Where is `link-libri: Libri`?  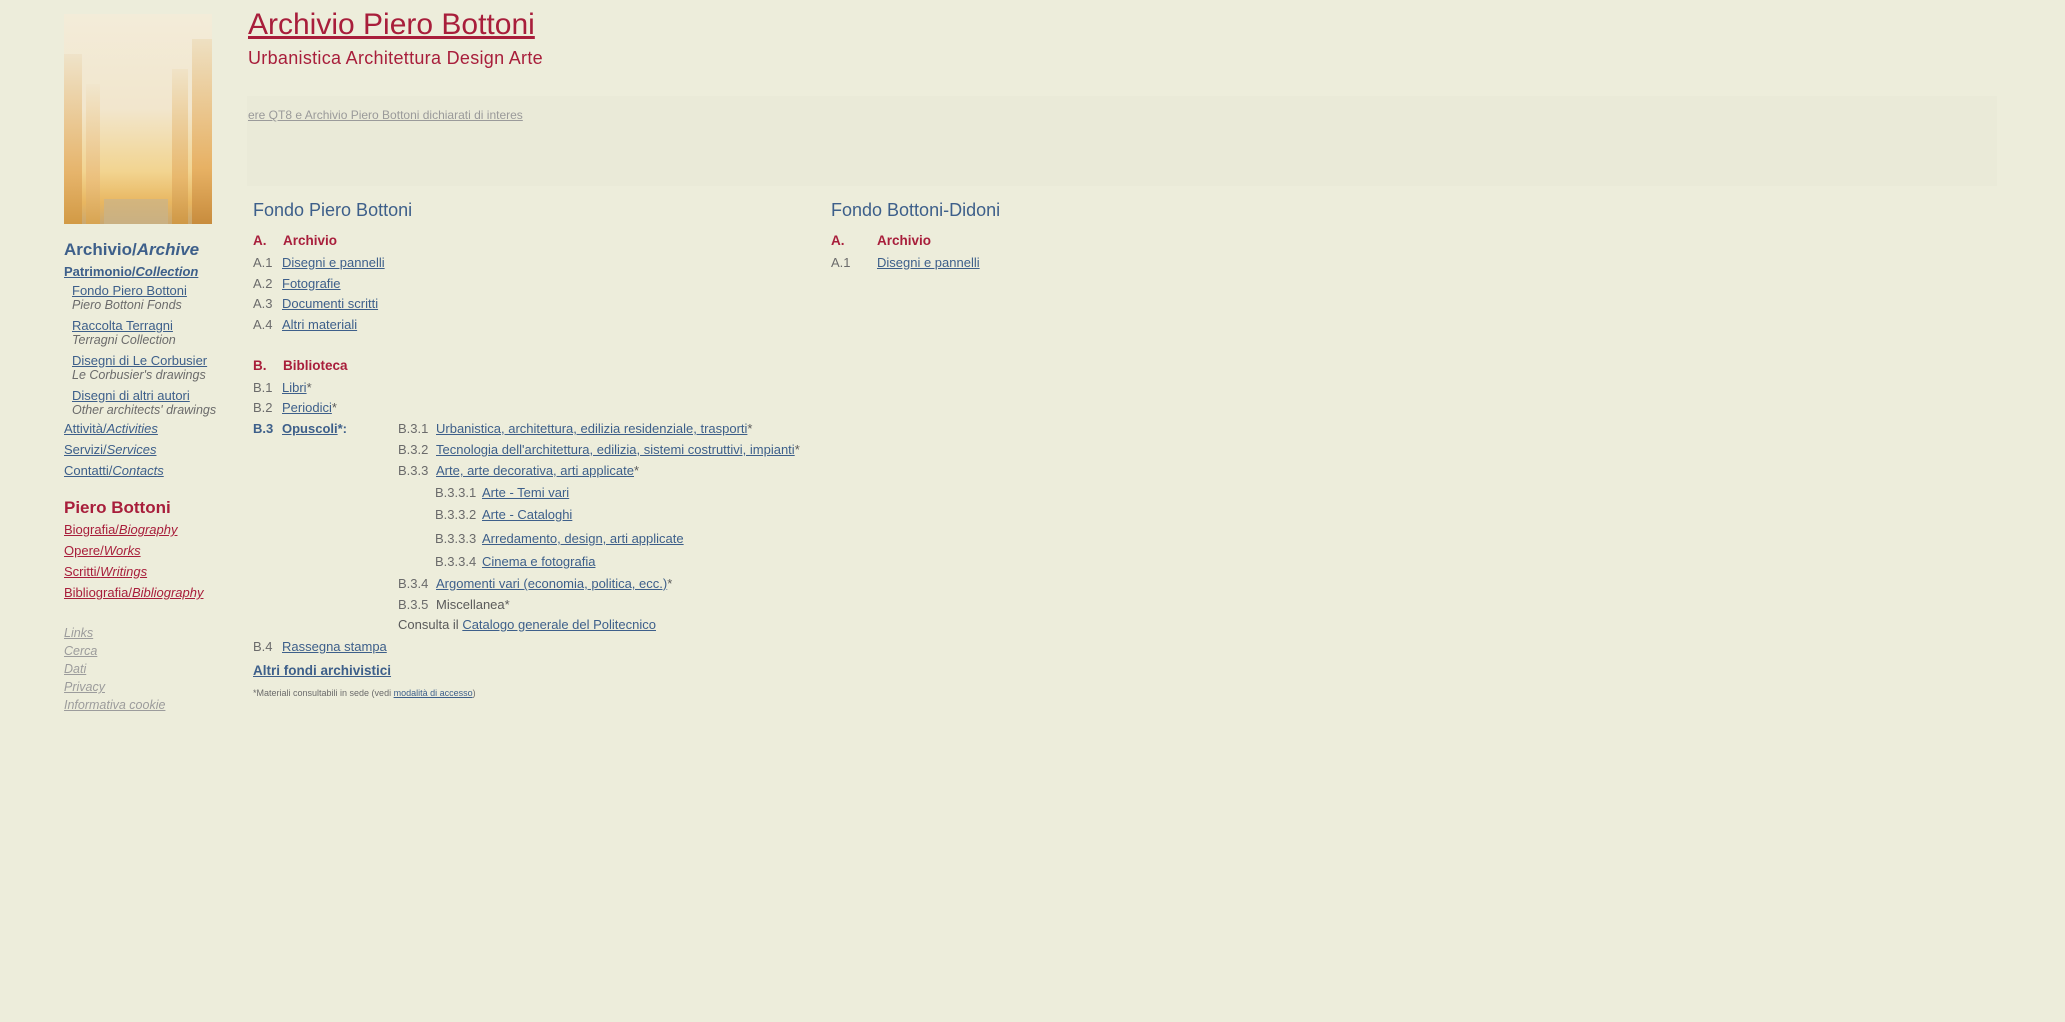 link-libri: Libri is located at coordinates (294, 387).